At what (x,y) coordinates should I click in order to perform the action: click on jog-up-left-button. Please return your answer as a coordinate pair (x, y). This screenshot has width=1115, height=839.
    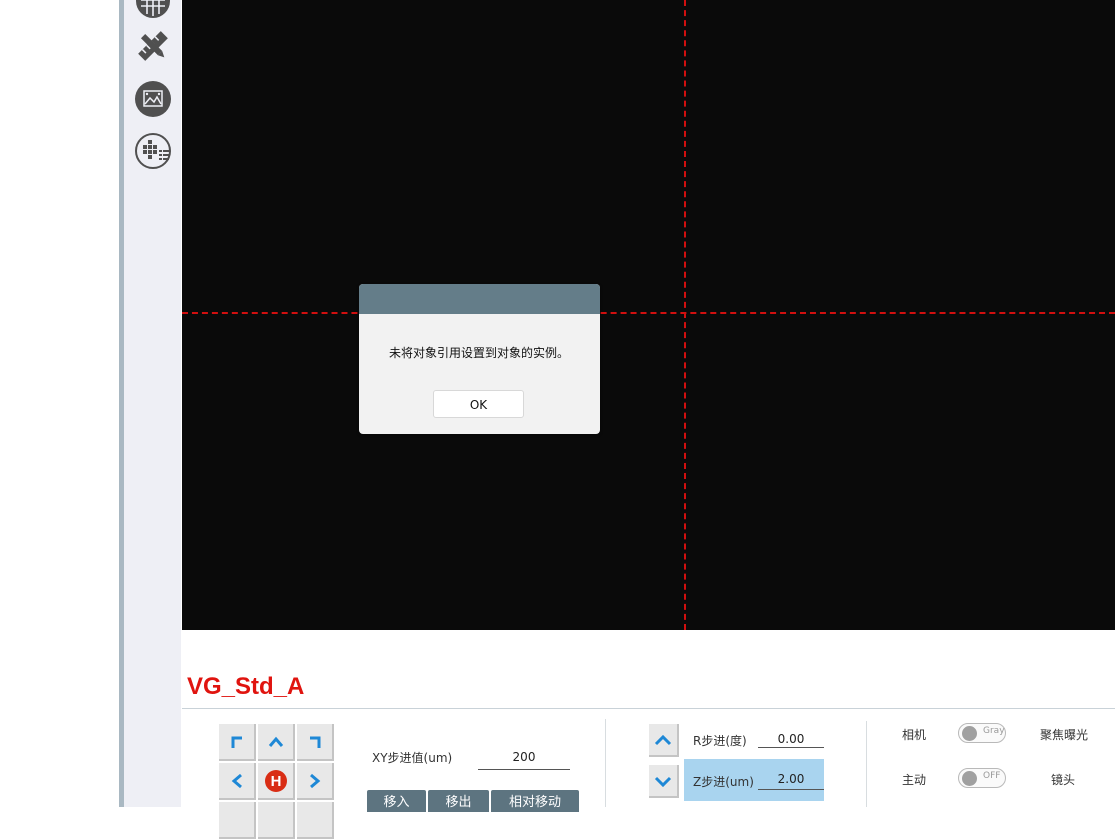
    Looking at the image, I should click on (237, 742).